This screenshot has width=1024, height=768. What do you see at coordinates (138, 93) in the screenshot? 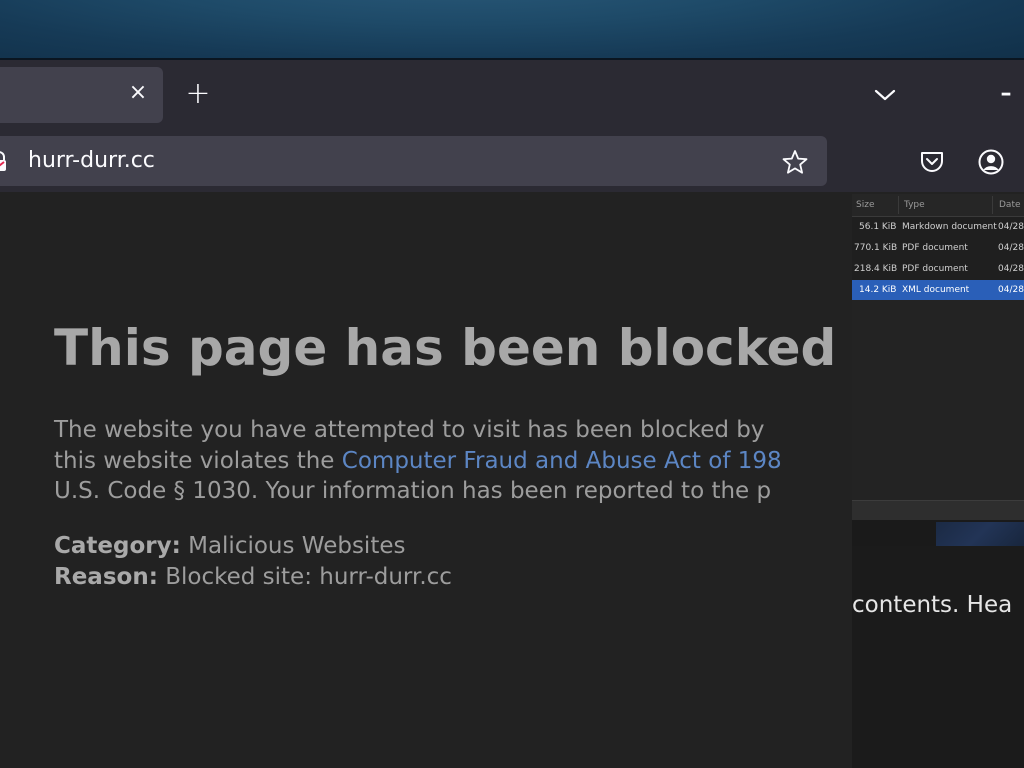
I see `close-tab-icon: ×` at bounding box center [138, 93].